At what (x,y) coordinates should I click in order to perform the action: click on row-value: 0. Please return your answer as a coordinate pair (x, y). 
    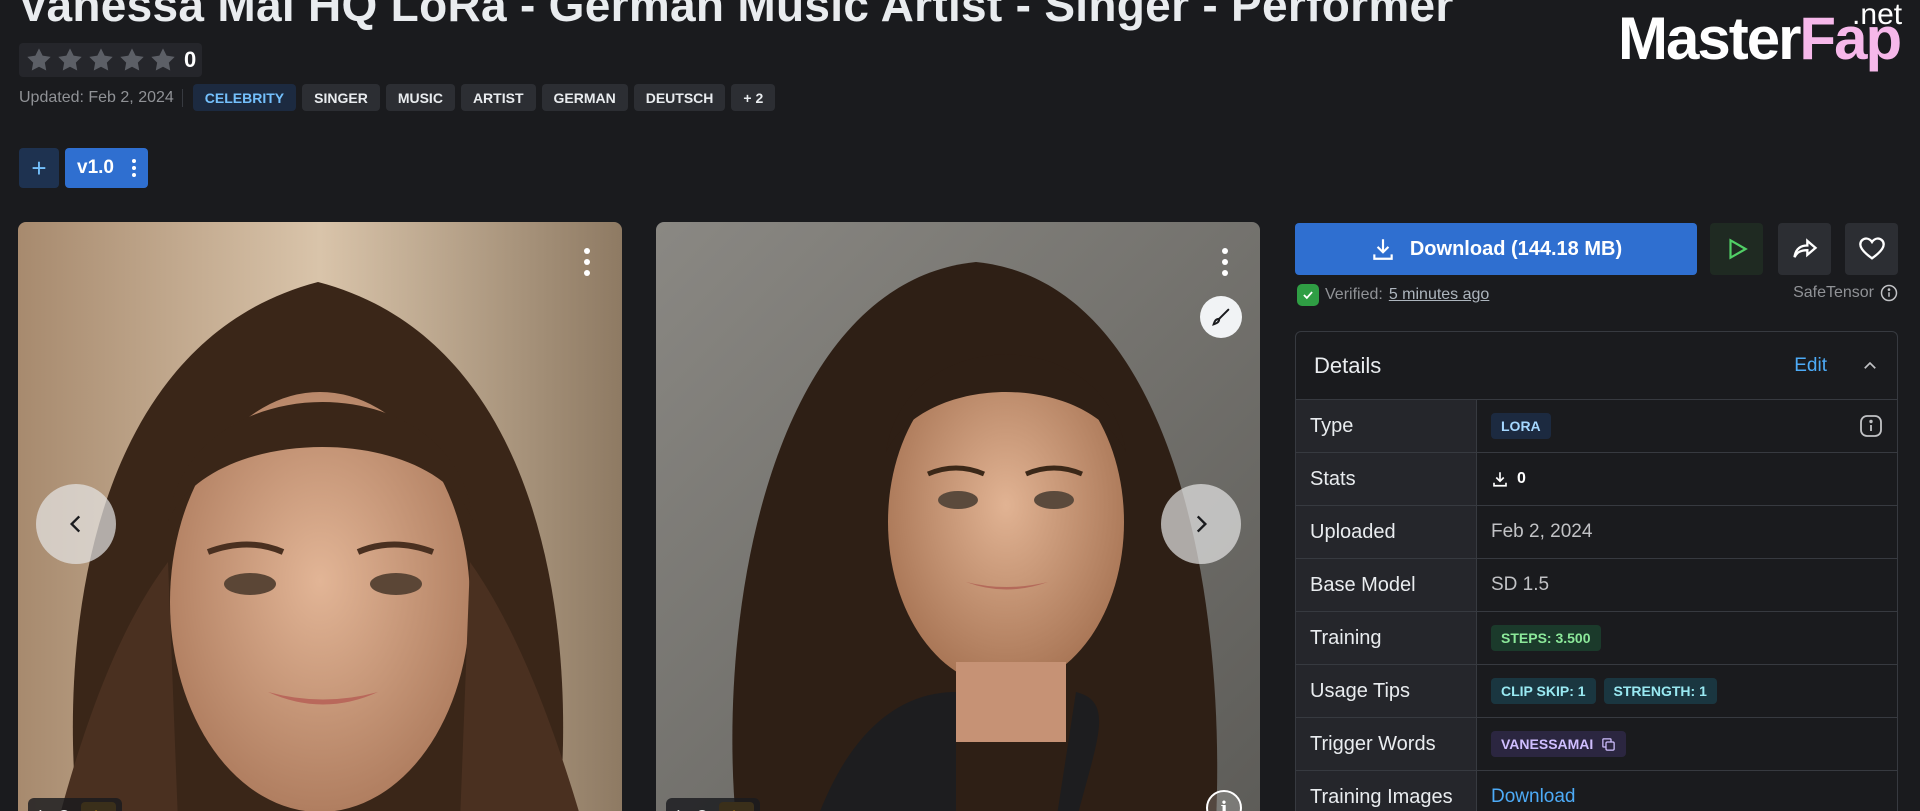
    Looking at the image, I should click on (1687, 479).